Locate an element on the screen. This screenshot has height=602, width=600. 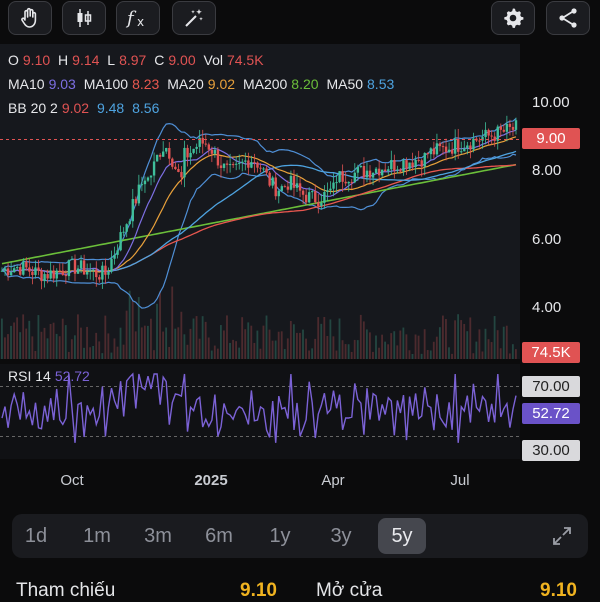
settings-button is located at coordinates (513, 18).